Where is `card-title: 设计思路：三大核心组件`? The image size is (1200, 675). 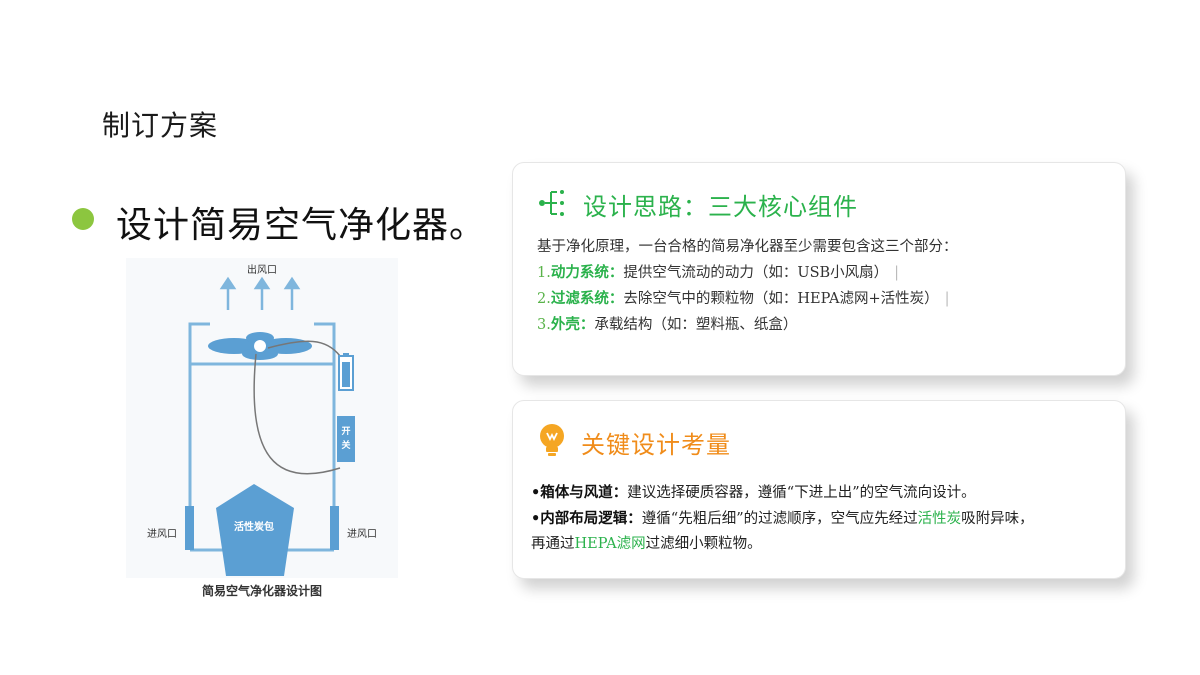
card-title: 设计思路：三大核心组件 is located at coordinates (720, 207).